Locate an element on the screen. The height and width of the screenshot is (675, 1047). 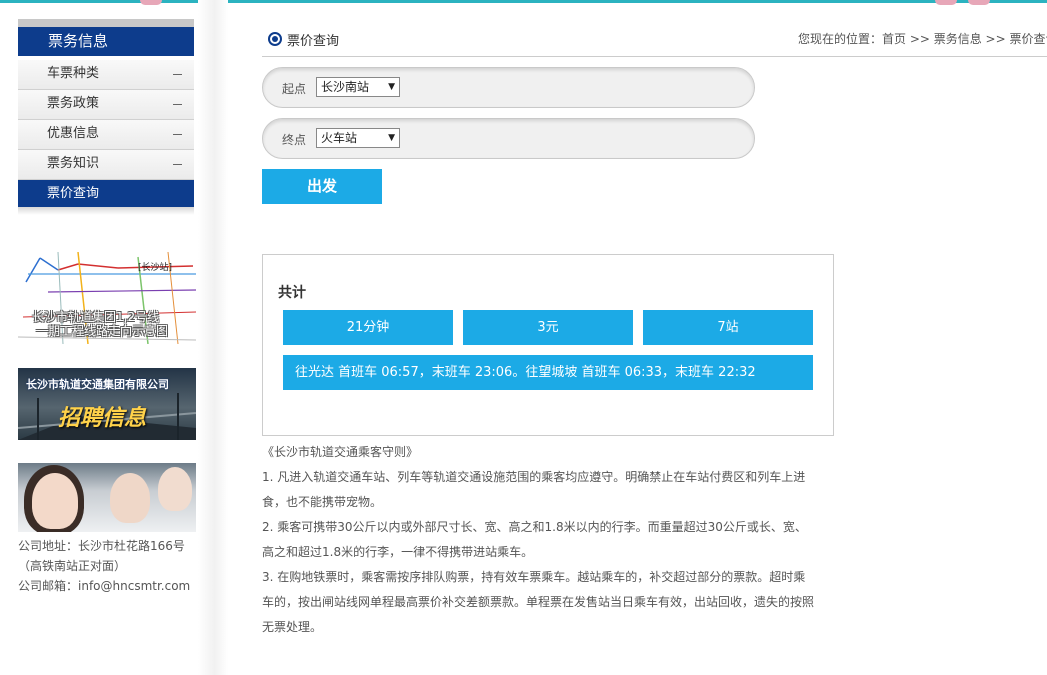
metro-map-banner: [长沙站] 长沙市轨道集团1,2号线 一期工程线路走向示意图 is located at coordinates (107, 298).